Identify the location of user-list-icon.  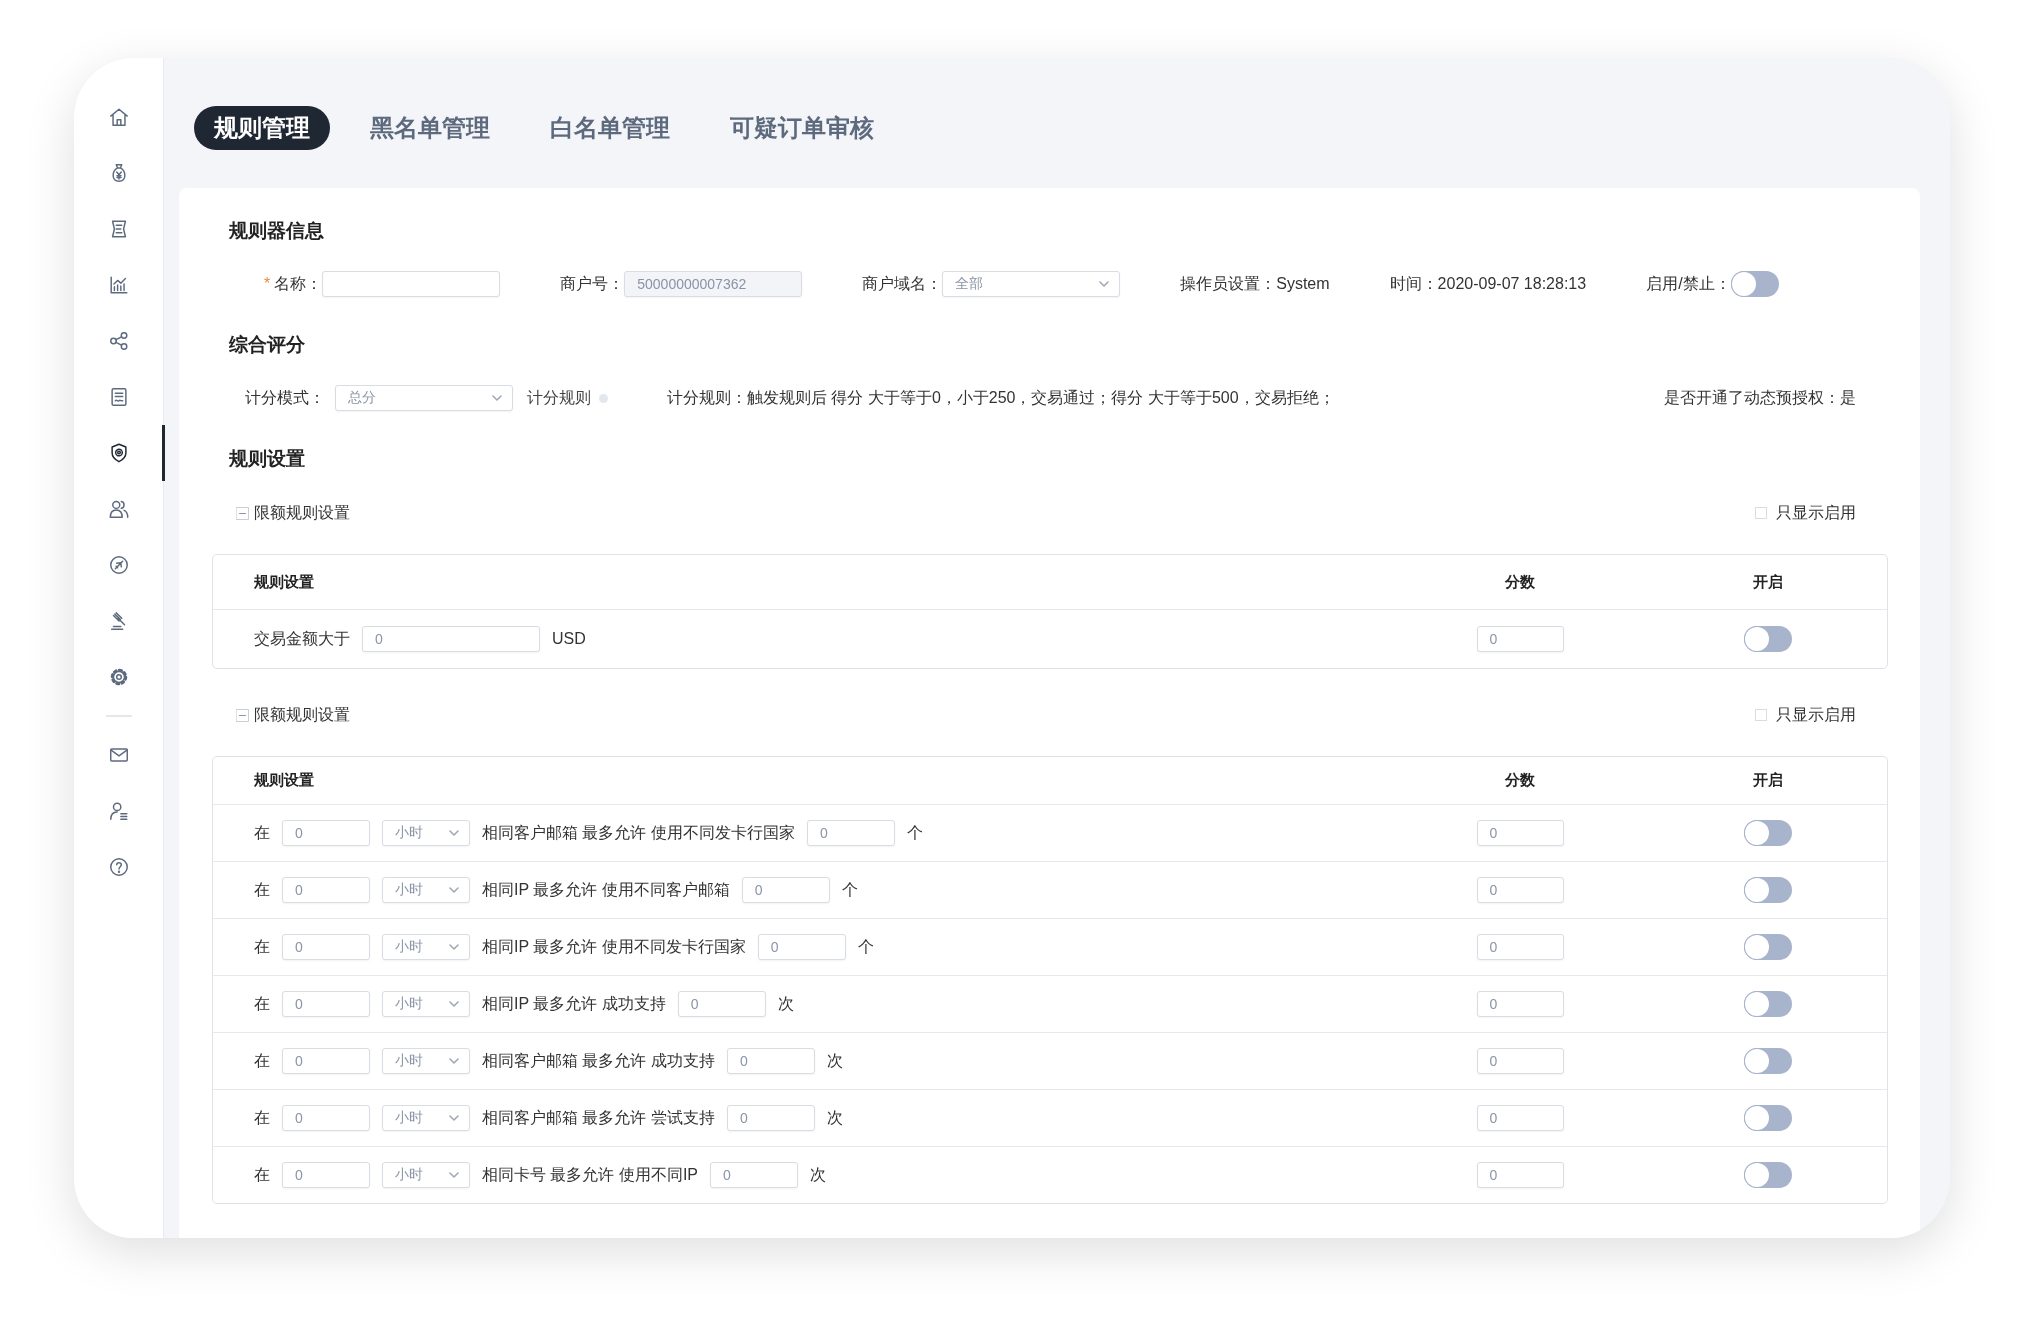
(118, 811).